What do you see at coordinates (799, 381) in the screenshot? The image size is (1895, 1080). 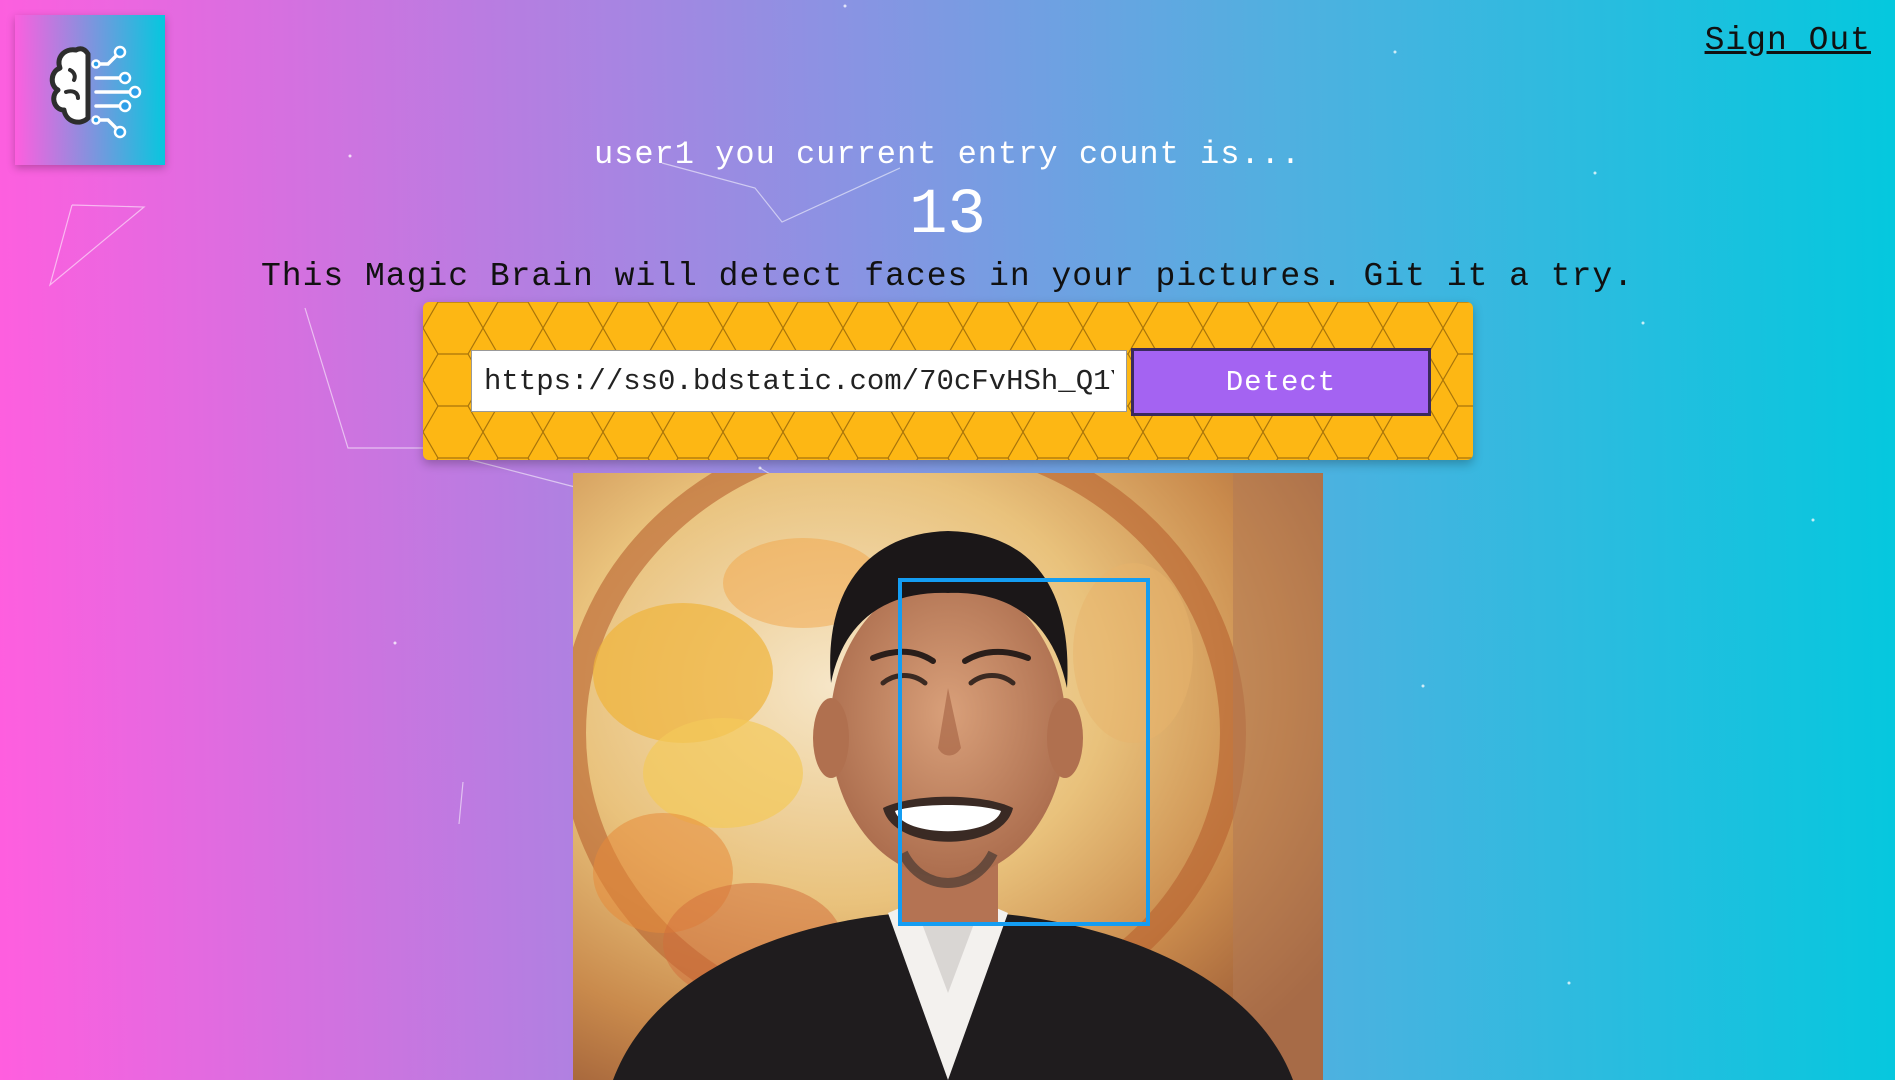 I see `image-url-input` at bounding box center [799, 381].